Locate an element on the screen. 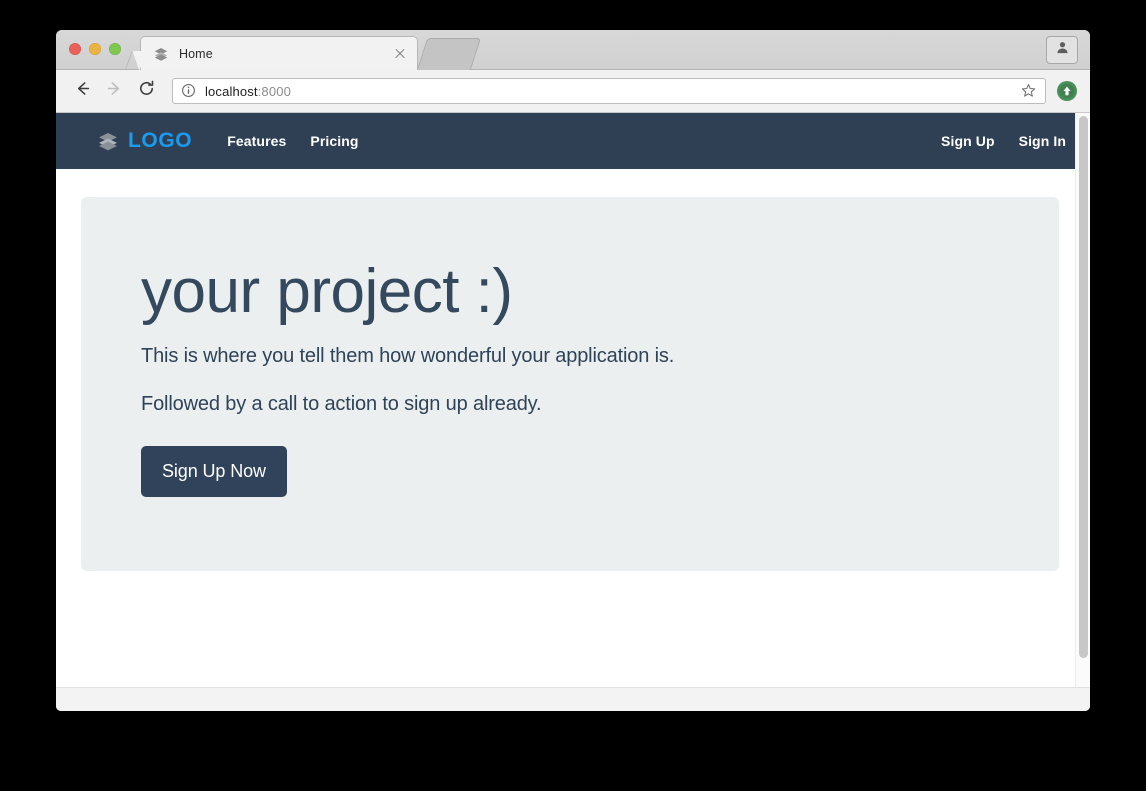  nav-link-features: Features is located at coordinates (256, 141).